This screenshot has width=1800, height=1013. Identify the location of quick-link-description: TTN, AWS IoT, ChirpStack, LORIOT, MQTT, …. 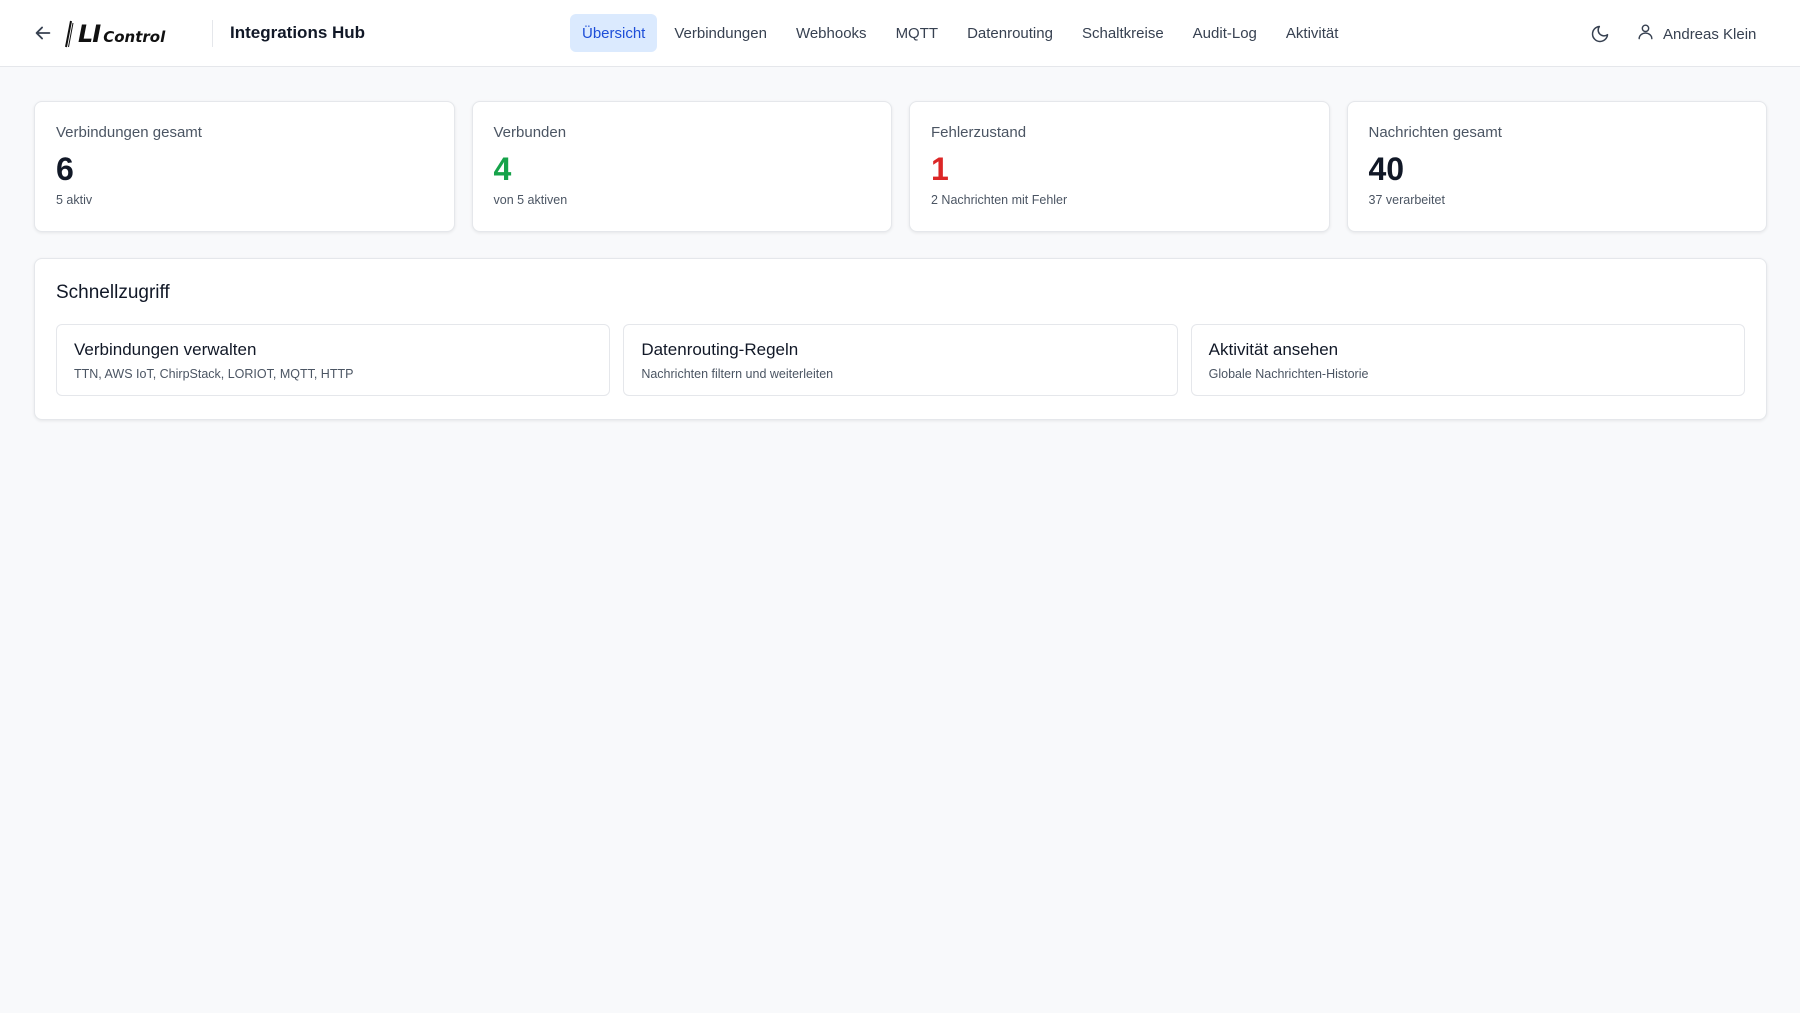
(214, 374).